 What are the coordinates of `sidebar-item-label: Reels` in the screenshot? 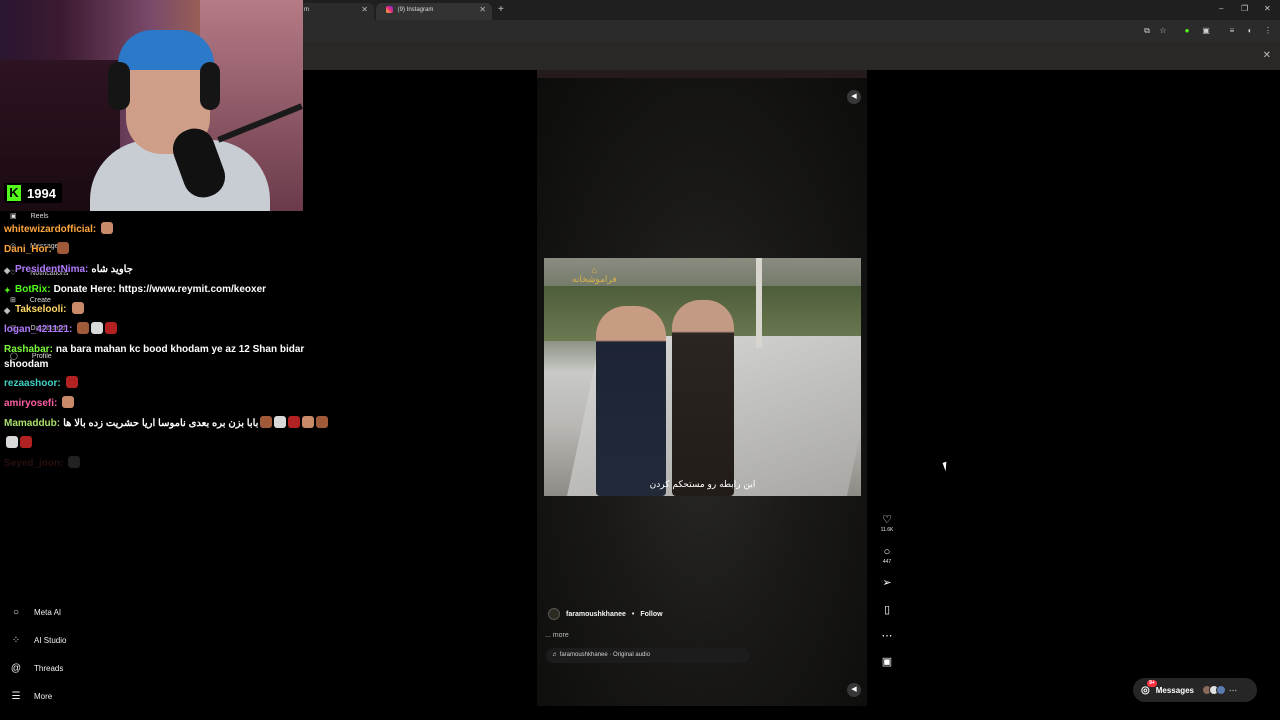 It's located at (39, 216).